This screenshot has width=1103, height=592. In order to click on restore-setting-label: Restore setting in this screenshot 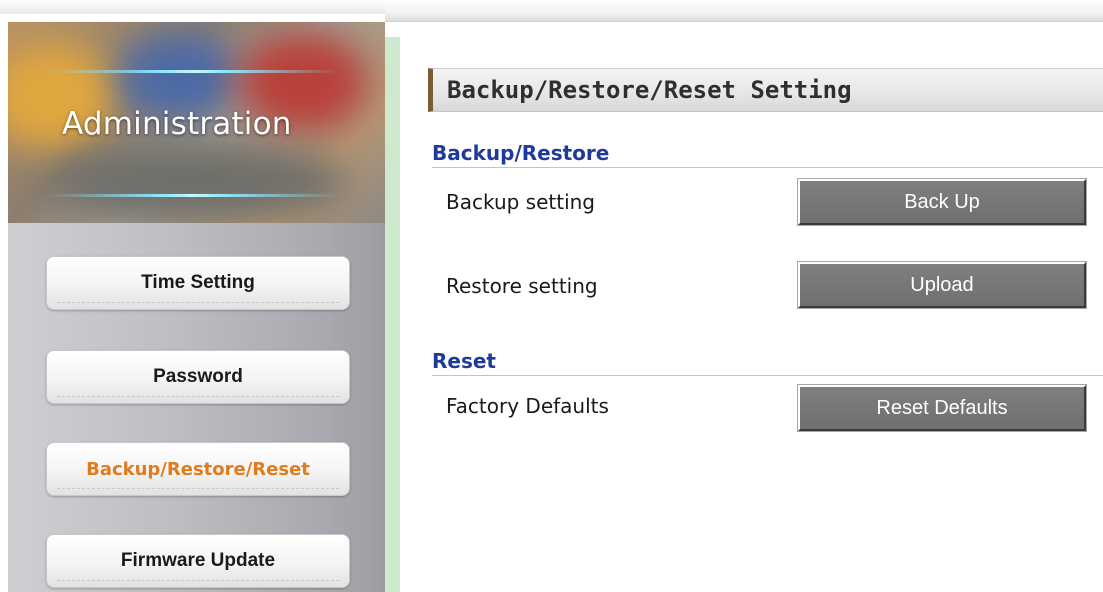, I will do `click(522, 286)`.